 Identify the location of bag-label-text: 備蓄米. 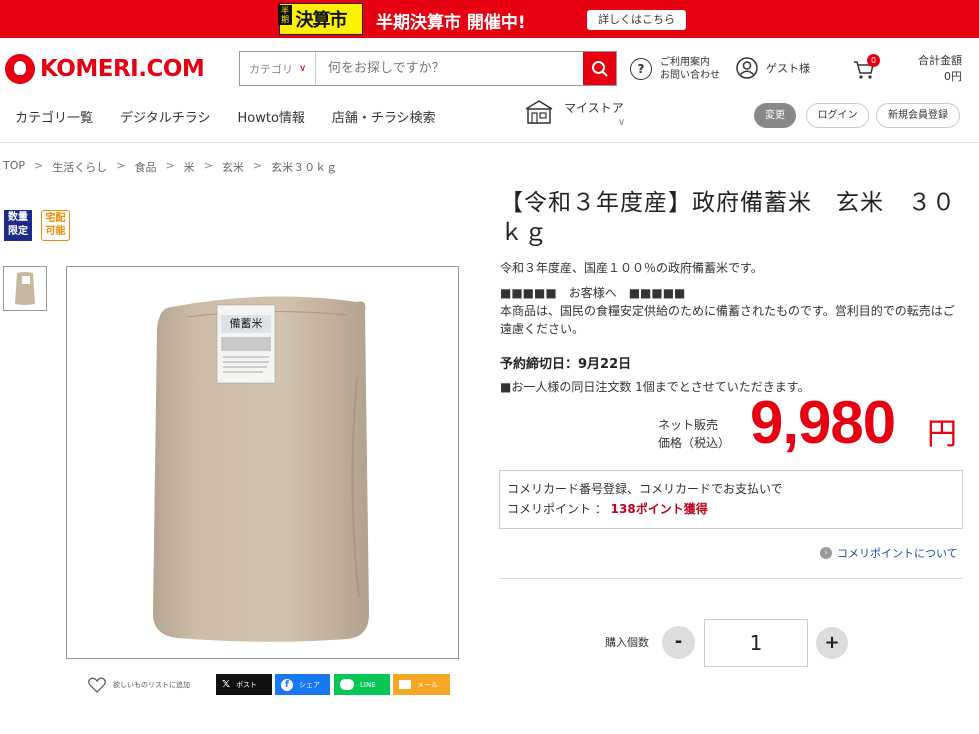
(246, 323).